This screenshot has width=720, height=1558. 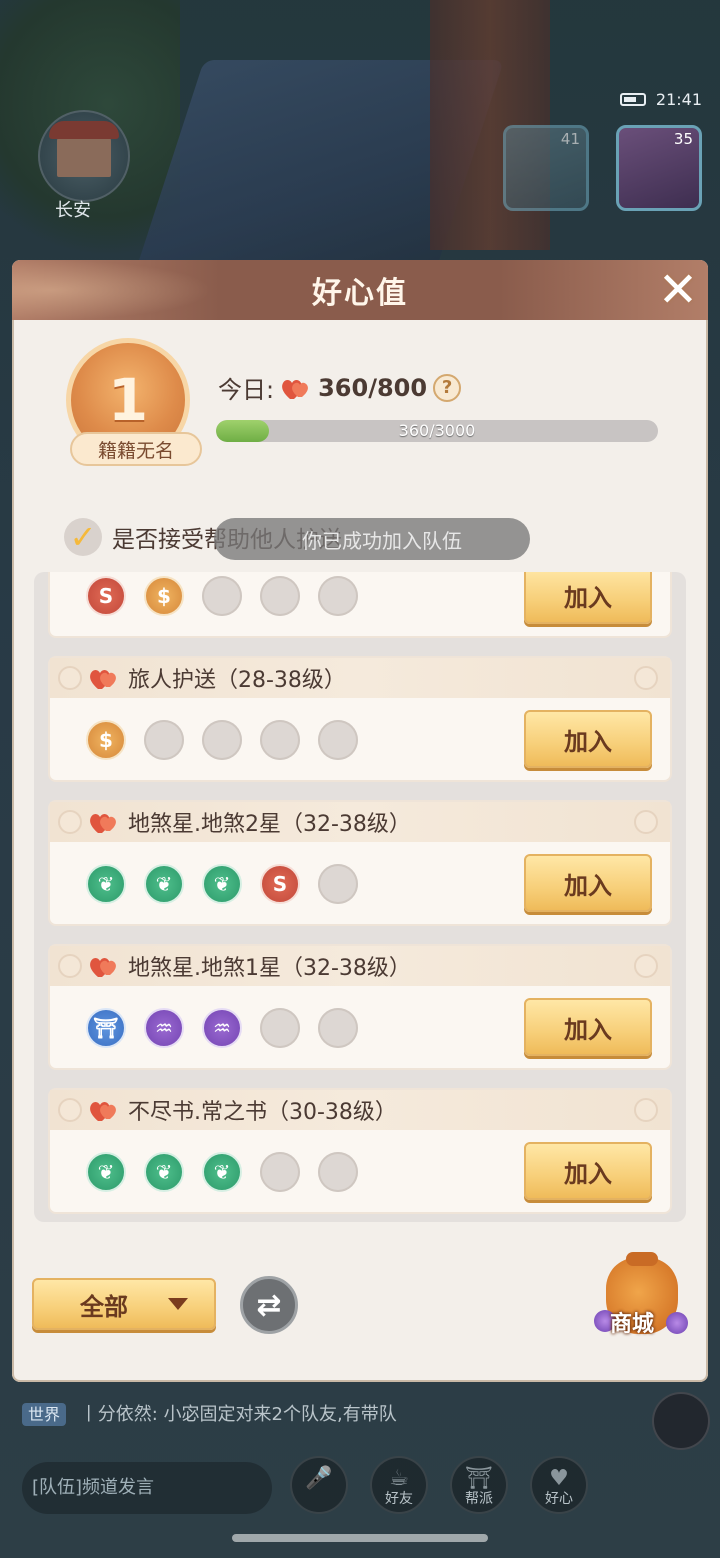 I want to click on task-header: 旅人护送（28-38级）, so click(x=360, y=678).